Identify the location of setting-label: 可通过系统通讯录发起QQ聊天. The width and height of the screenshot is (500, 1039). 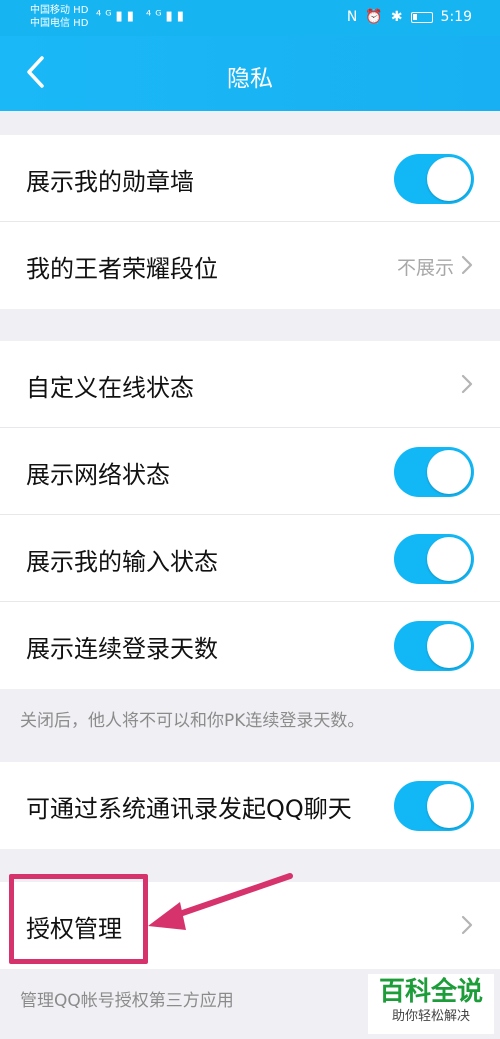
(189, 809).